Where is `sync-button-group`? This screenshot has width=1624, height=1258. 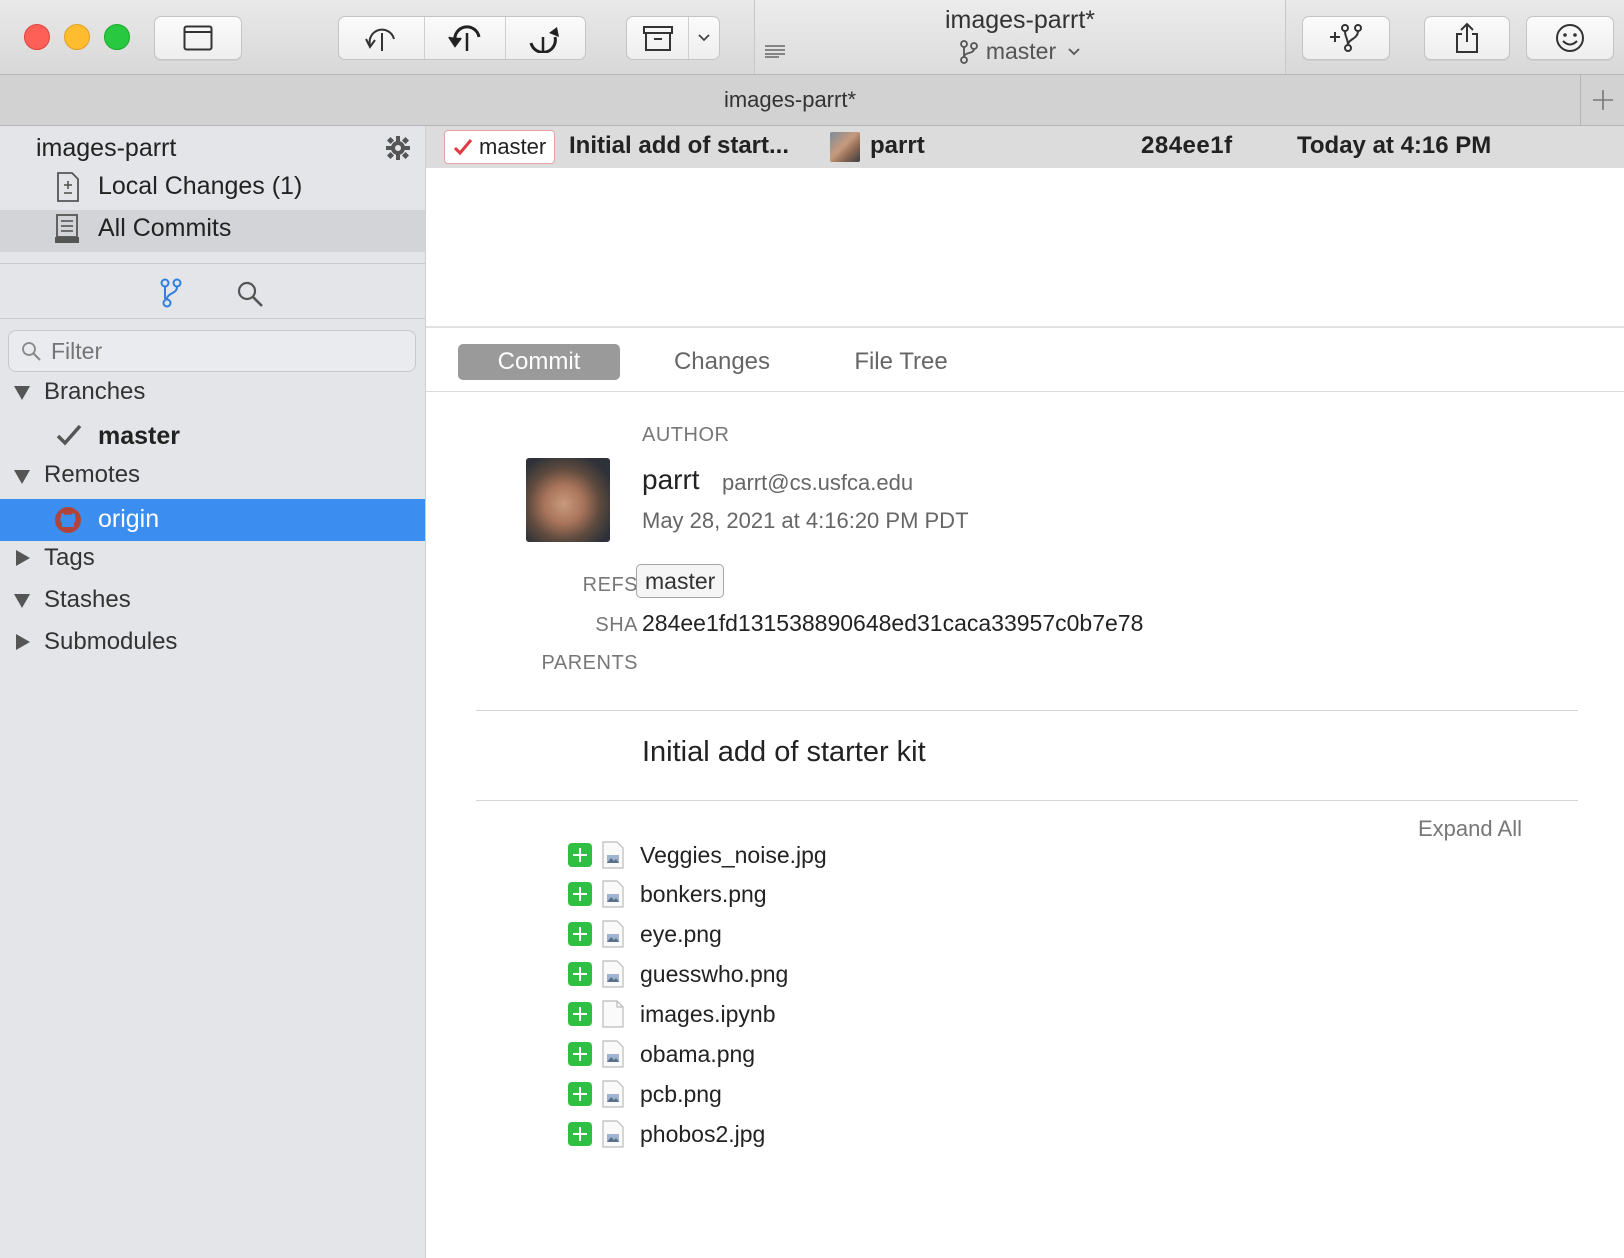 sync-button-group is located at coordinates (462, 38).